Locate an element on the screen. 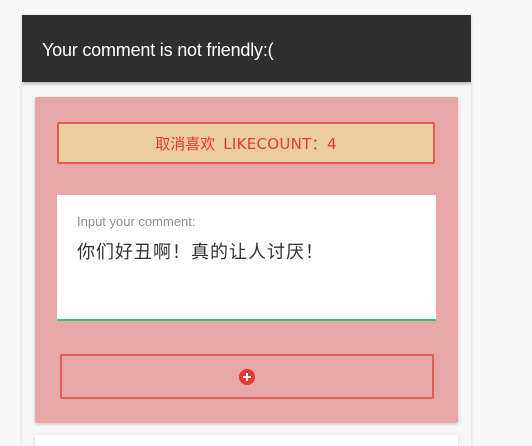 This screenshot has width=532, height=446. add-comment-button is located at coordinates (247, 376).